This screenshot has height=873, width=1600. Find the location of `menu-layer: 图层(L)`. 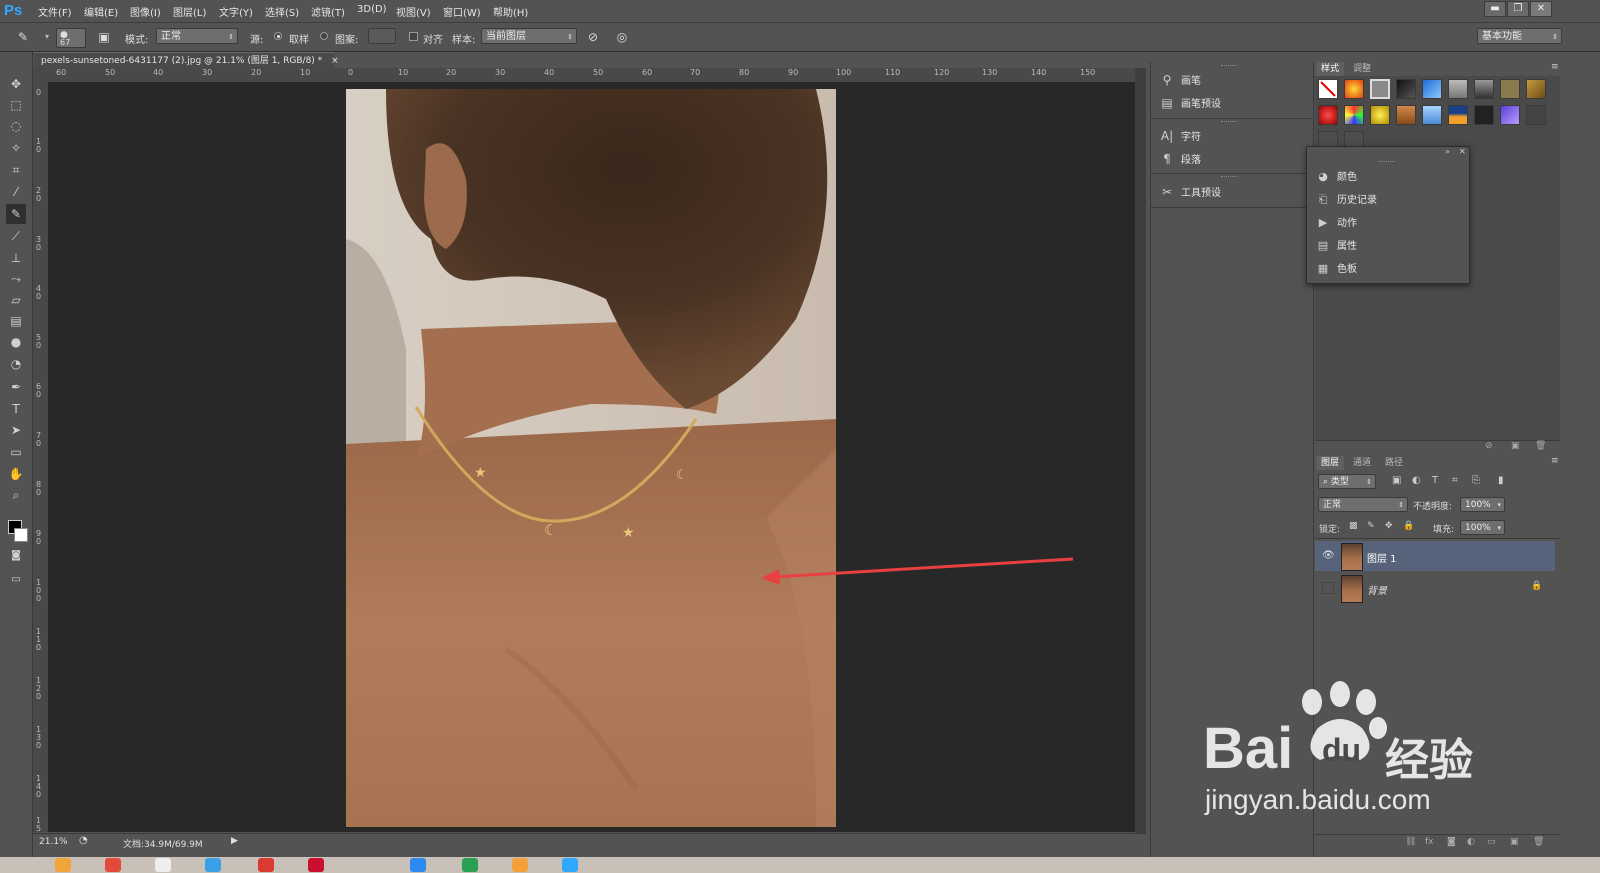

menu-layer: 图层(L) is located at coordinates (189, 11).